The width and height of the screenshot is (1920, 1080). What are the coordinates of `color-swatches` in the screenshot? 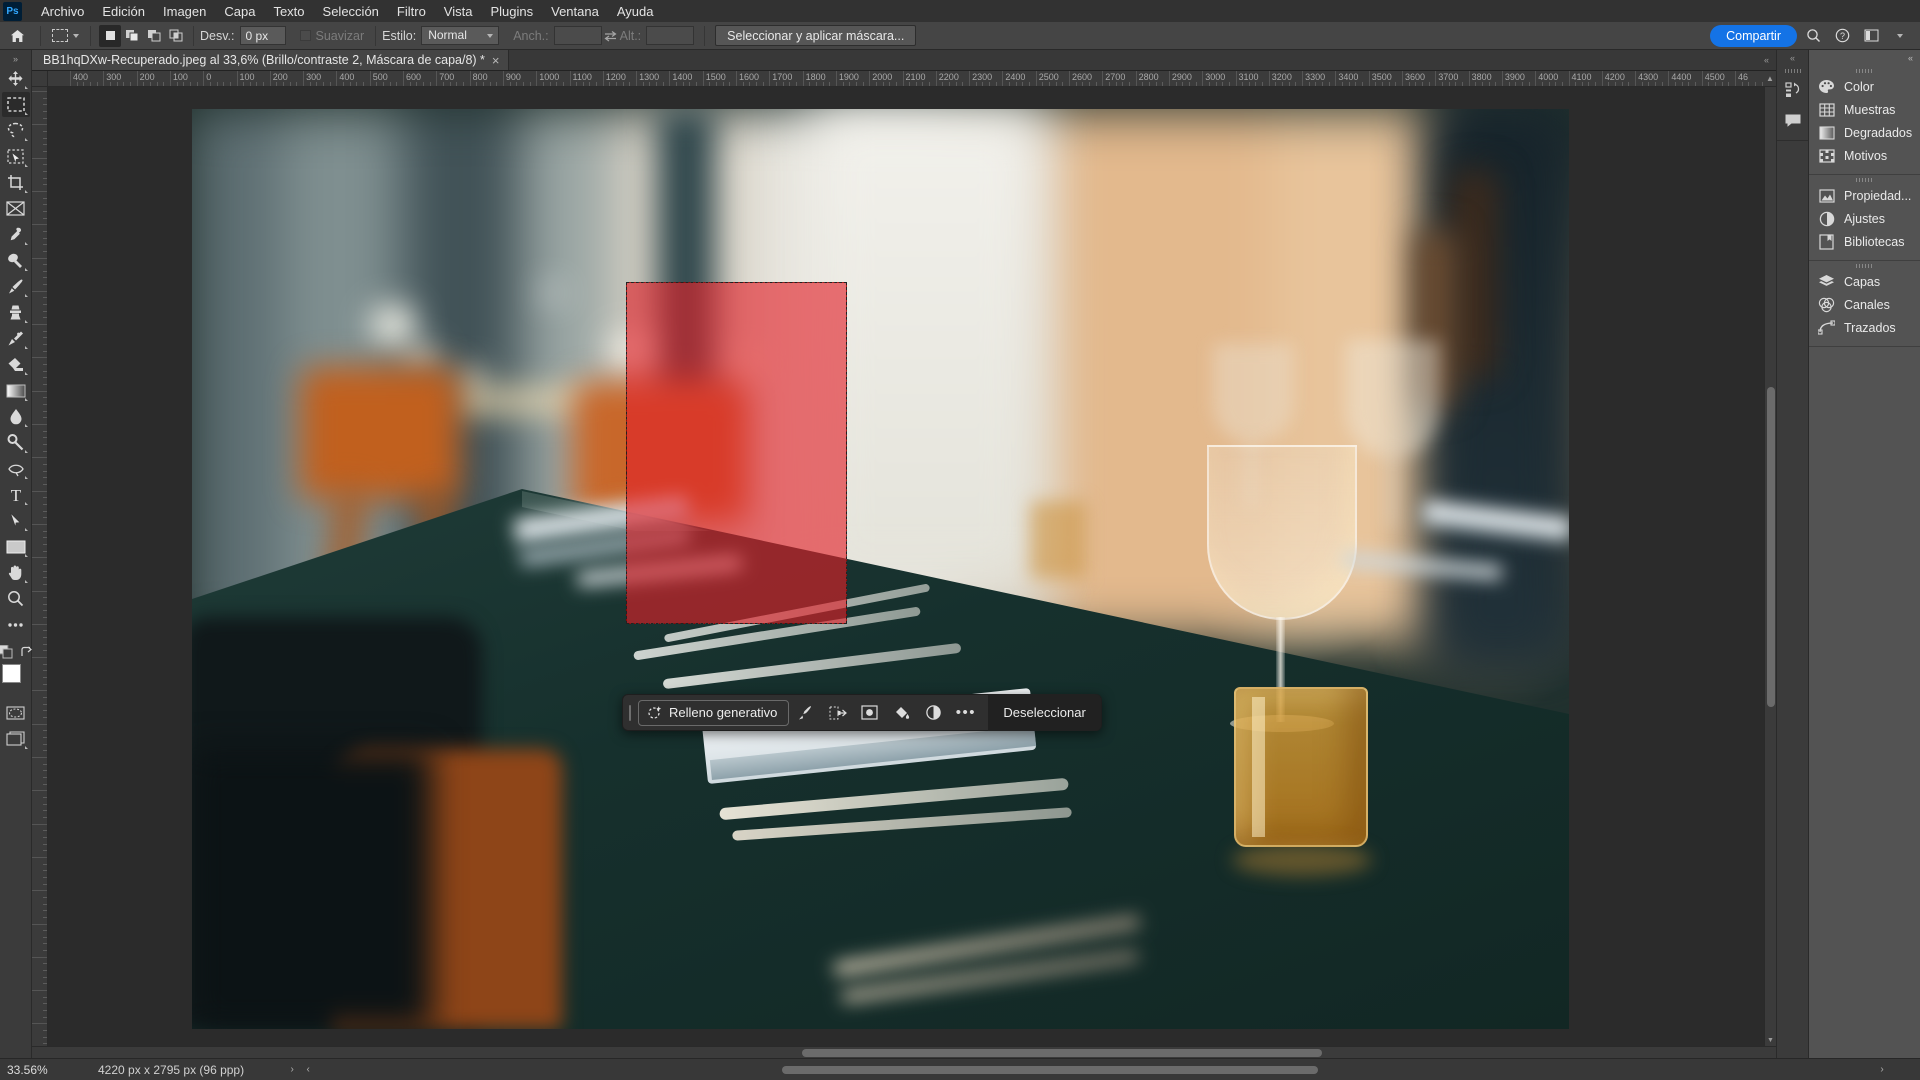 It's located at (15, 679).